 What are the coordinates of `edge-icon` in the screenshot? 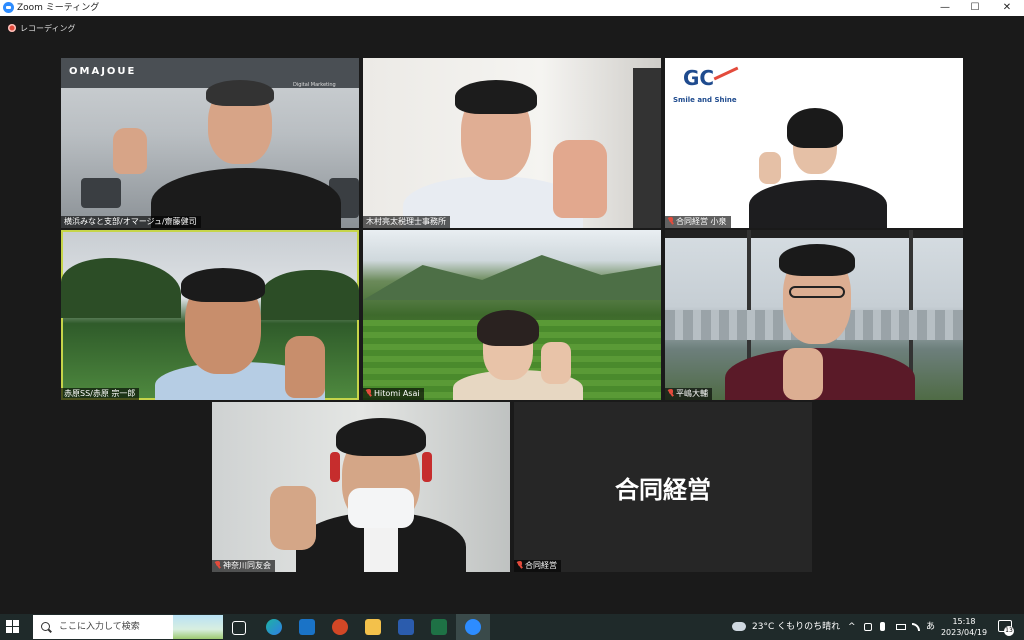 It's located at (274, 627).